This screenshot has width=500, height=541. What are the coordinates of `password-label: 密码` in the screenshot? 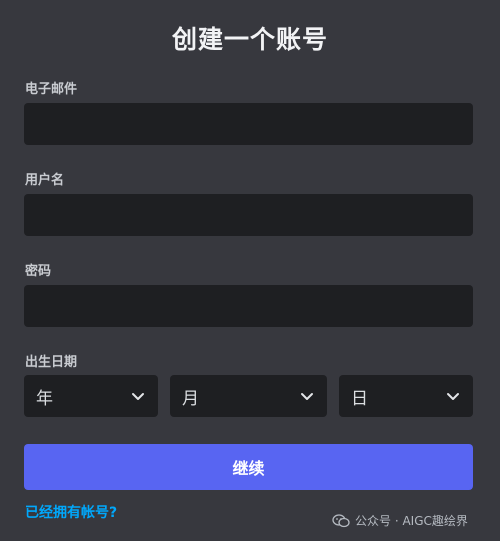 It's located at (38, 271).